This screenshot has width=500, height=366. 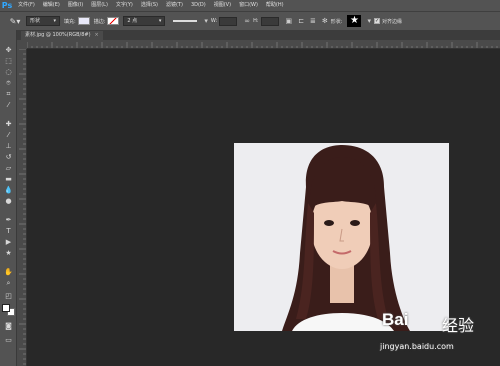 I want to click on horizontal-ruler, so click(x=263, y=44).